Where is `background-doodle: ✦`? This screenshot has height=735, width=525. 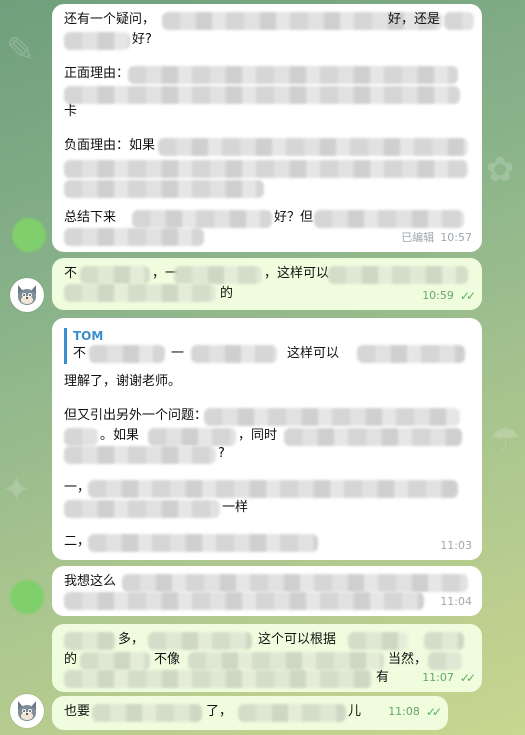 background-doodle: ✦ is located at coordinates (16, 490).